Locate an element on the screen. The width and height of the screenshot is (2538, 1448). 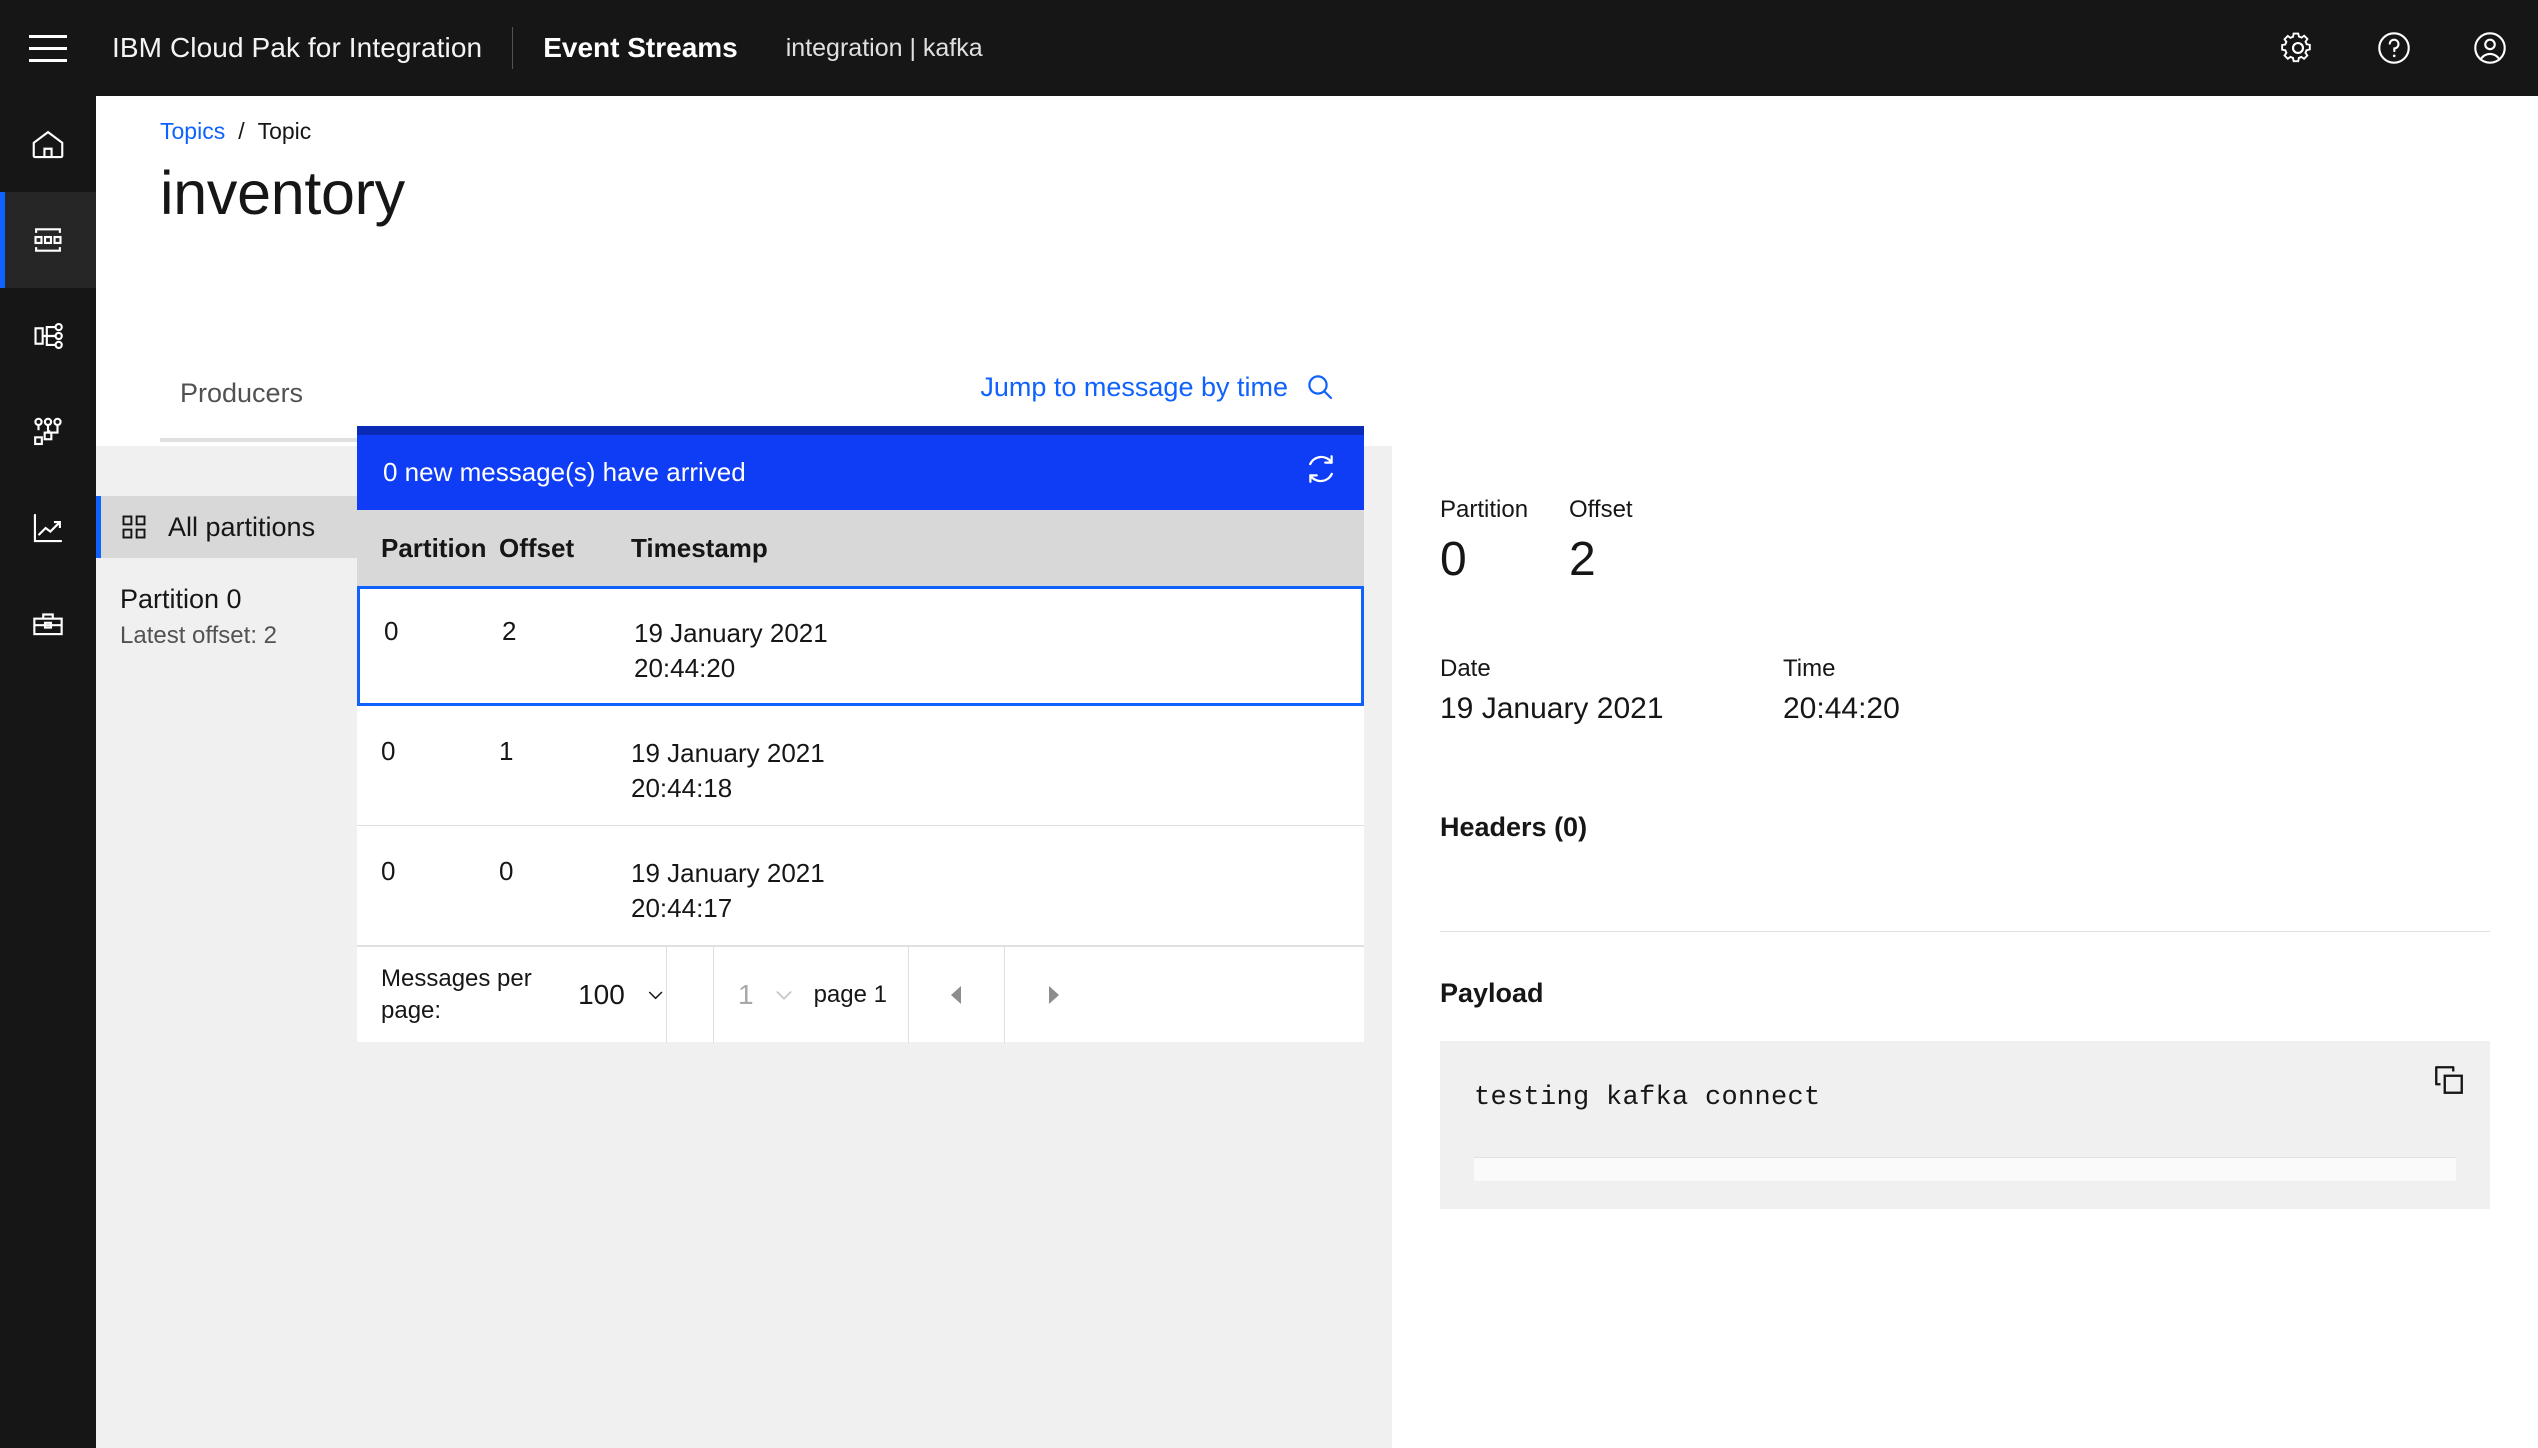
caret-right-icon is located at coordinates (1054, 994).